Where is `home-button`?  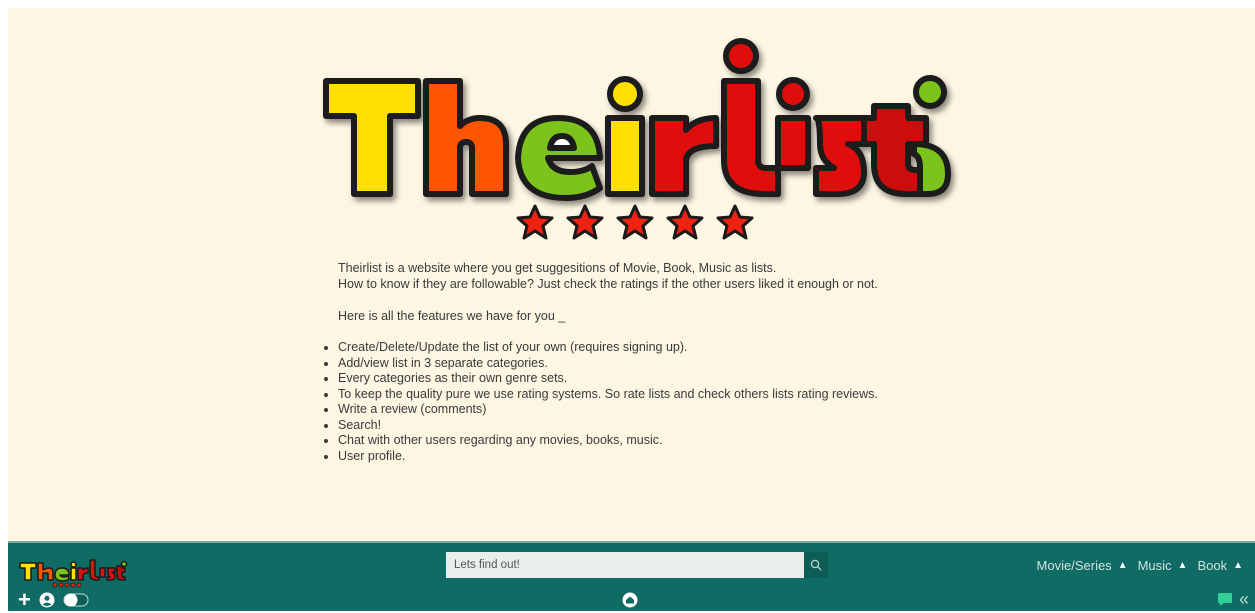
home-button is located at coordinates (630, 602).